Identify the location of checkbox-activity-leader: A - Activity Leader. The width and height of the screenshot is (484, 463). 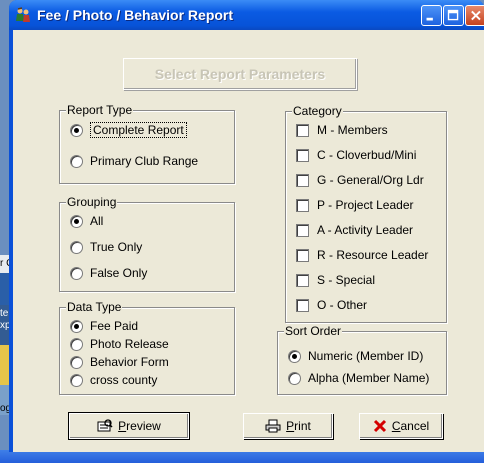
(354, 230).